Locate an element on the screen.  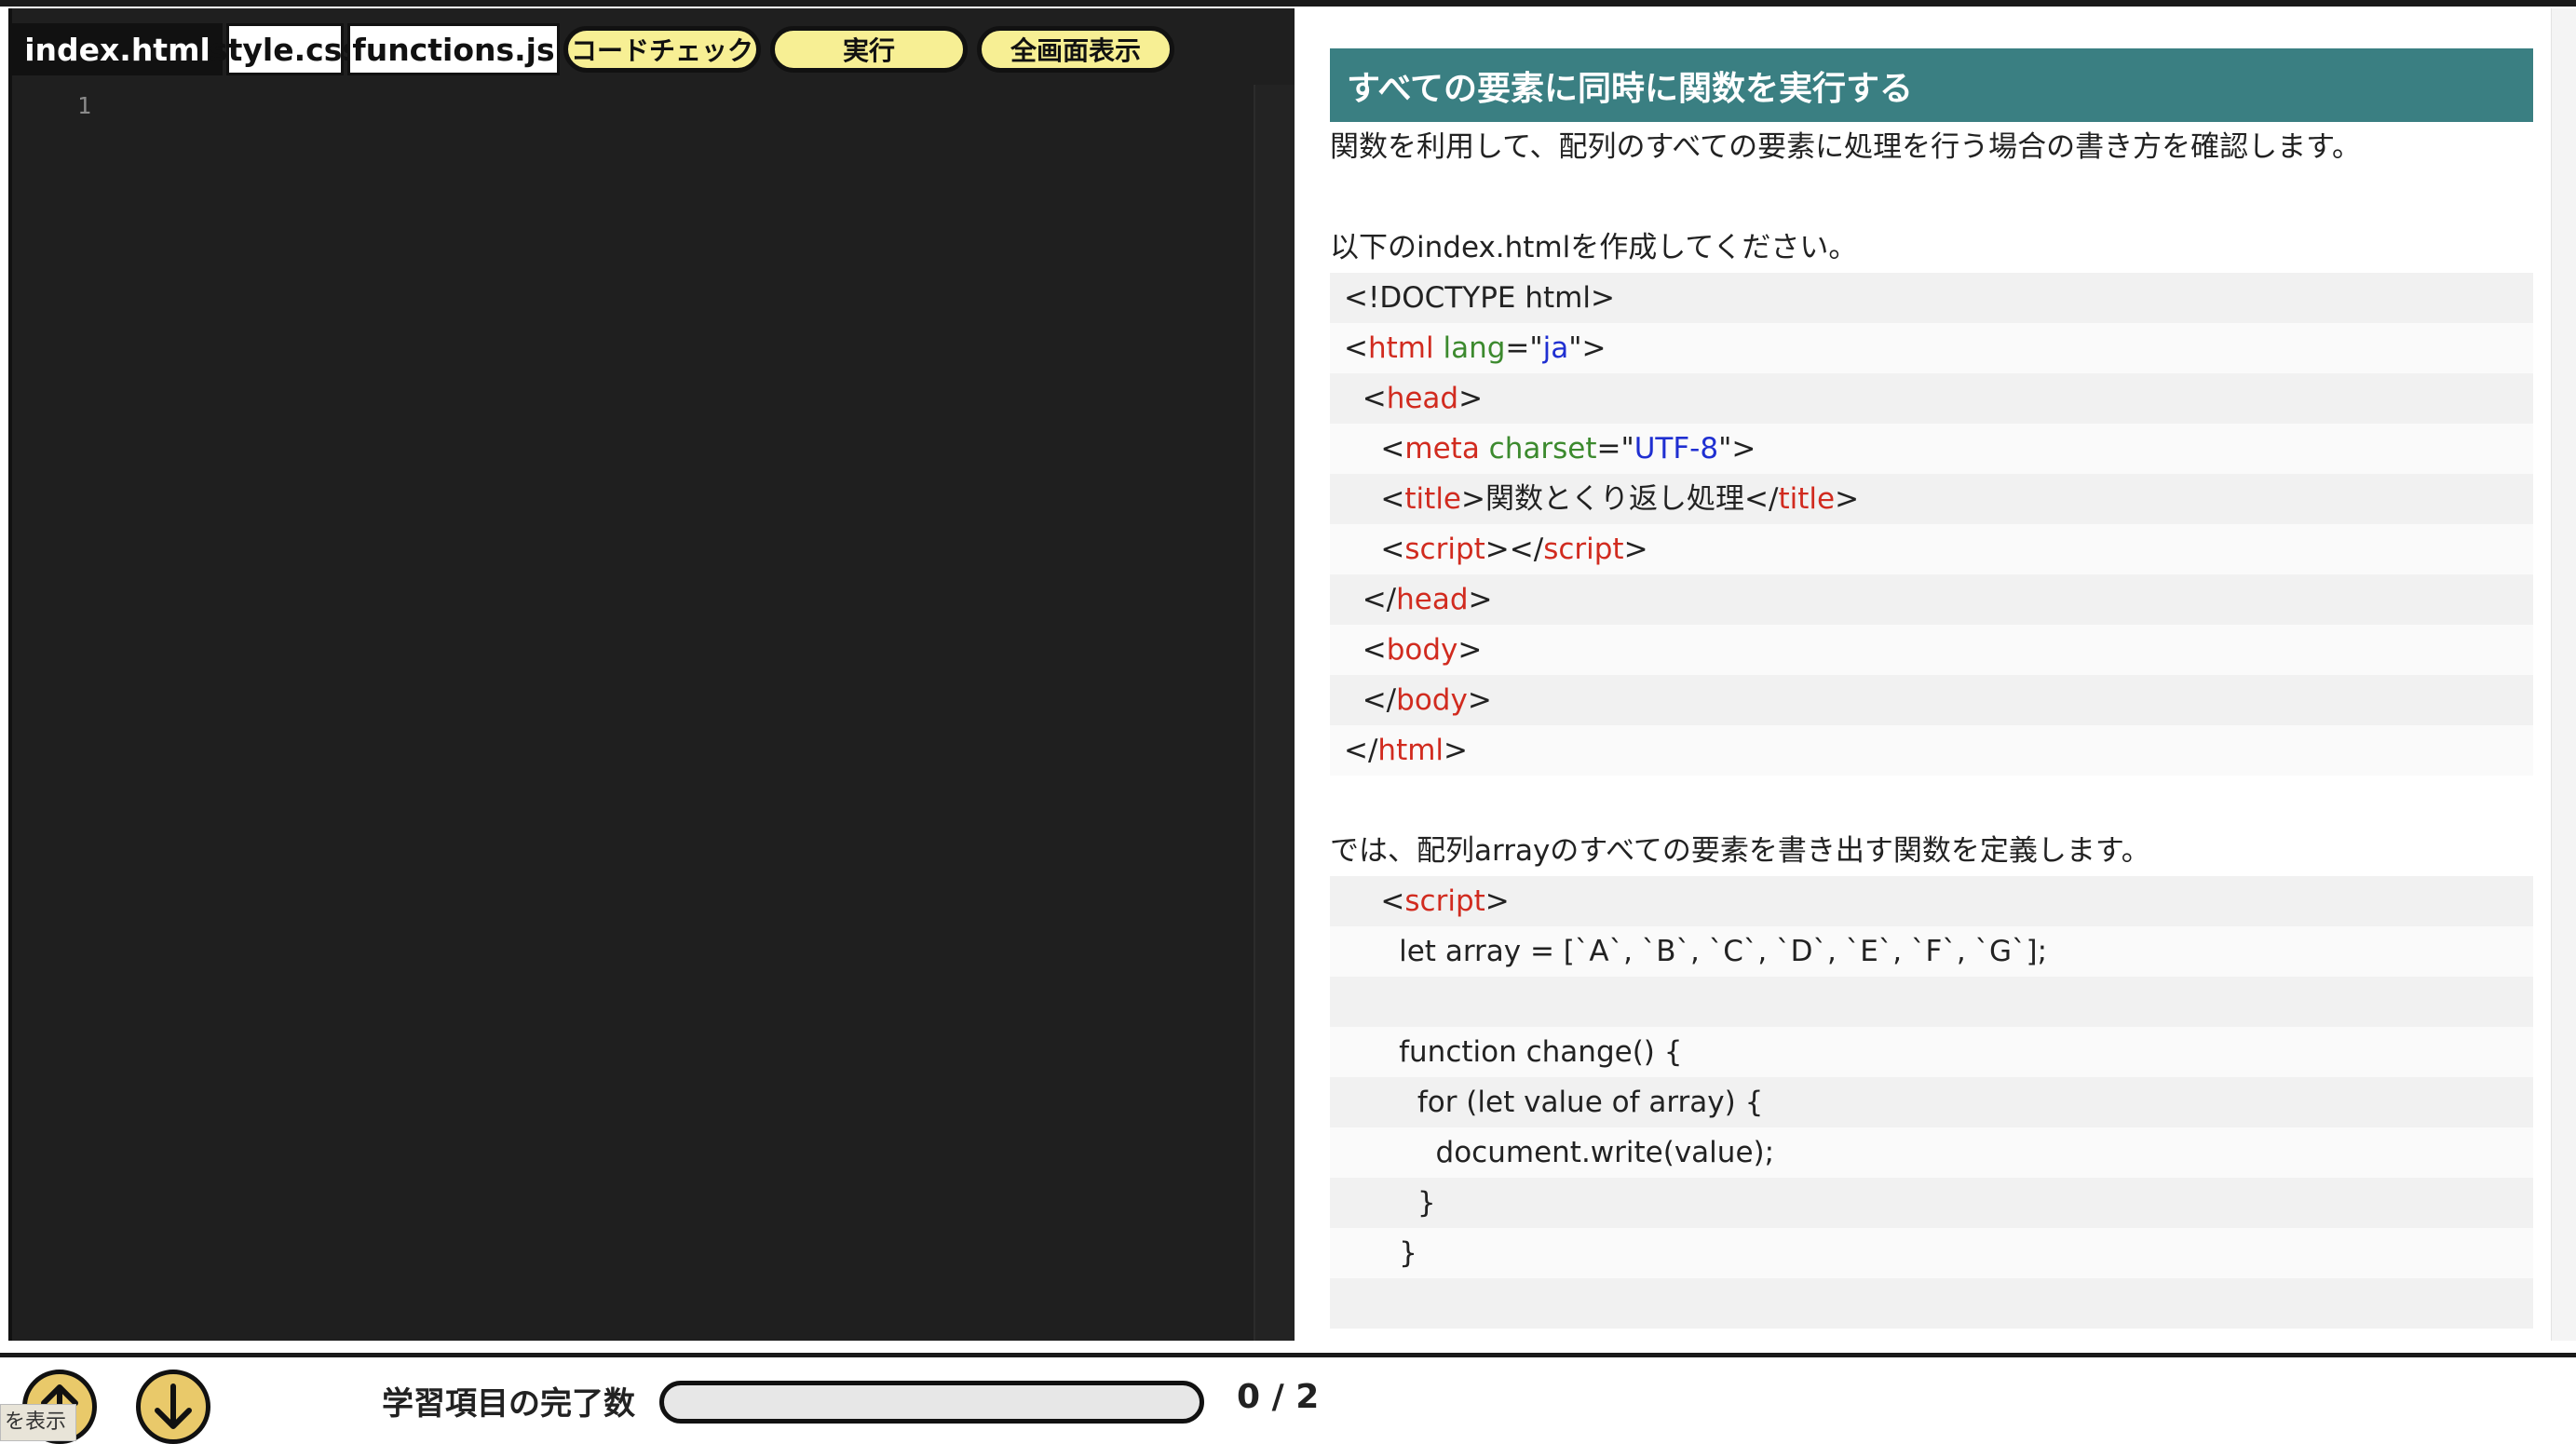
run-button: 実行 is located at coordinates (869, 49).